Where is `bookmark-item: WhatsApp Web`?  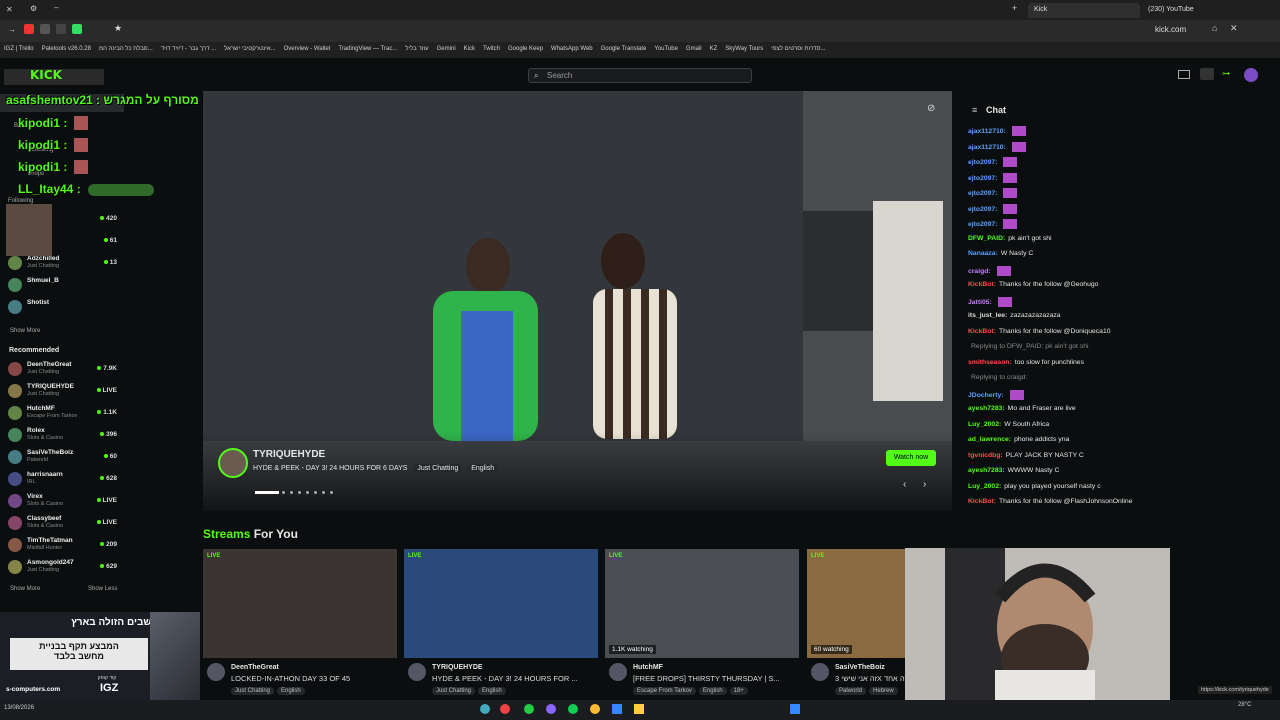 bookmark-item: WhatsApp Web is located at coordinates (572, 49).